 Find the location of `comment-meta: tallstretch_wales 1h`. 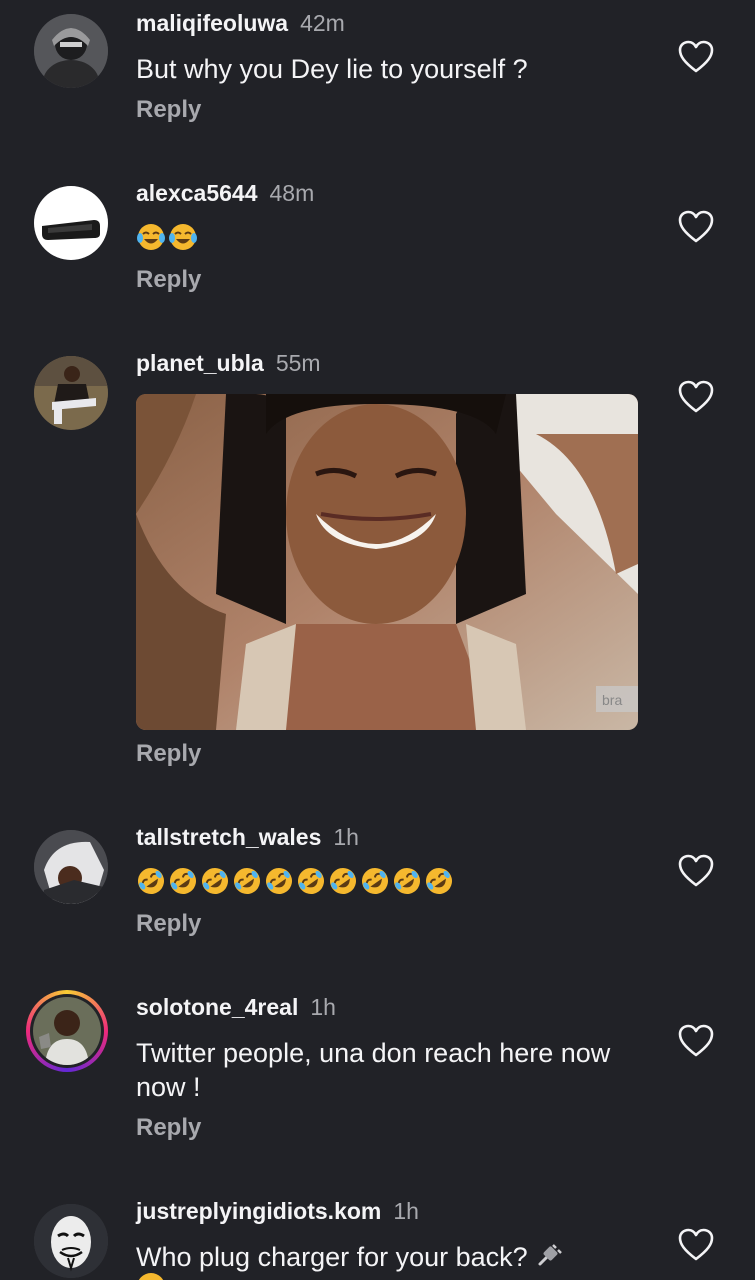

comment-meta: tallstretch_wales 1h is located at coordinates (247, 837).